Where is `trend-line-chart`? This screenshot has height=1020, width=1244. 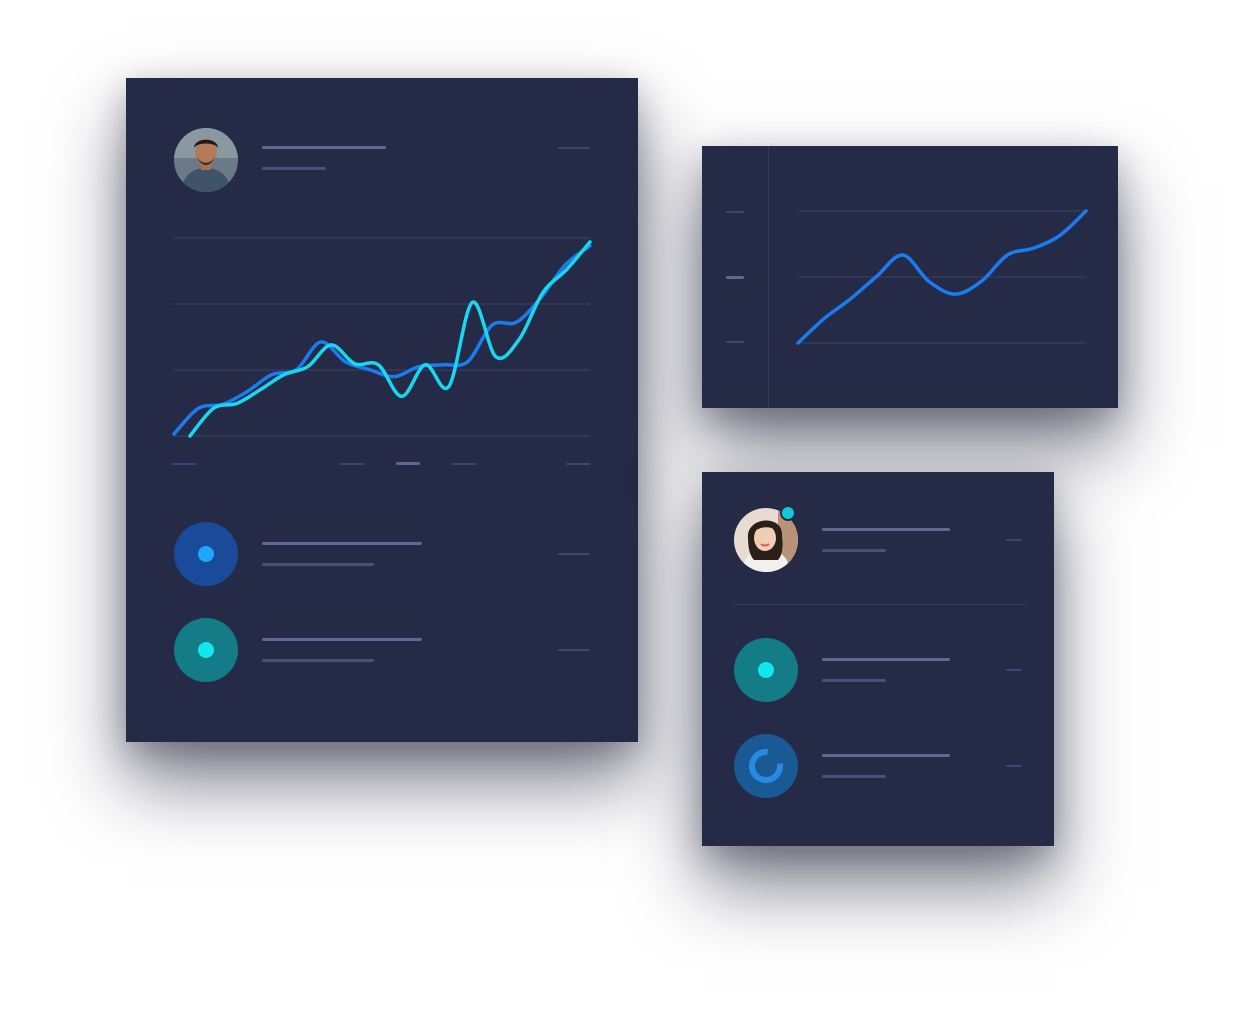
trend-line-chart is located at coordinates (942, 277).